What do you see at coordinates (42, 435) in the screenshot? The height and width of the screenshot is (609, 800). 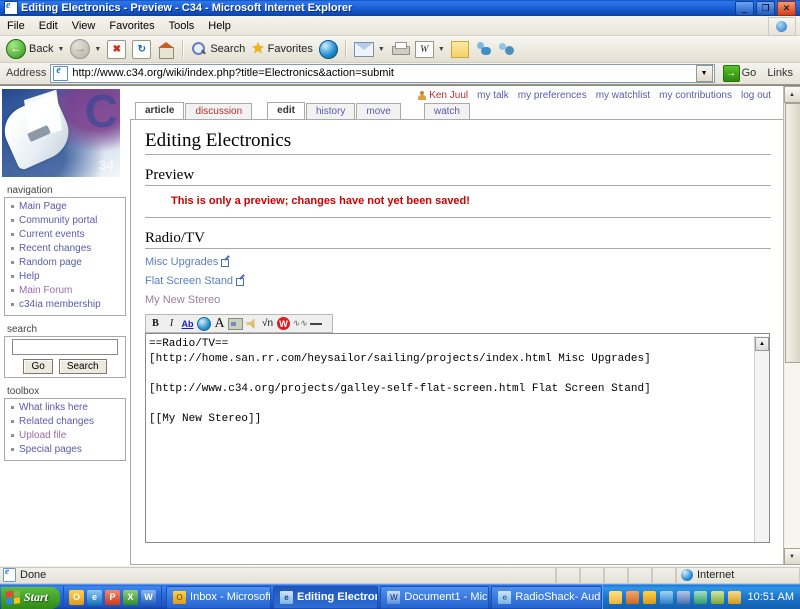 I see `toolbox-link-upload-file: Upload file` at bounding box center [42, 435].